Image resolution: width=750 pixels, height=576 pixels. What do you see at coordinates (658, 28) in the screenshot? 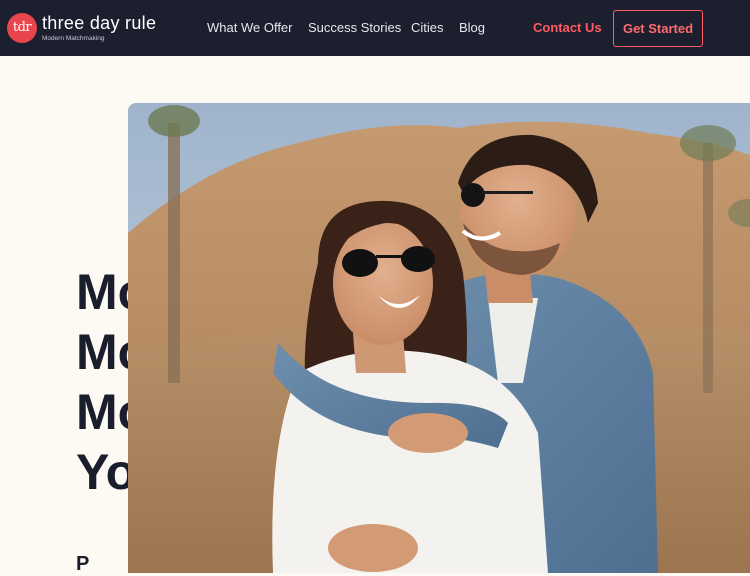
I see `get-started-button: Get Started` at bounding box center [658, 28].